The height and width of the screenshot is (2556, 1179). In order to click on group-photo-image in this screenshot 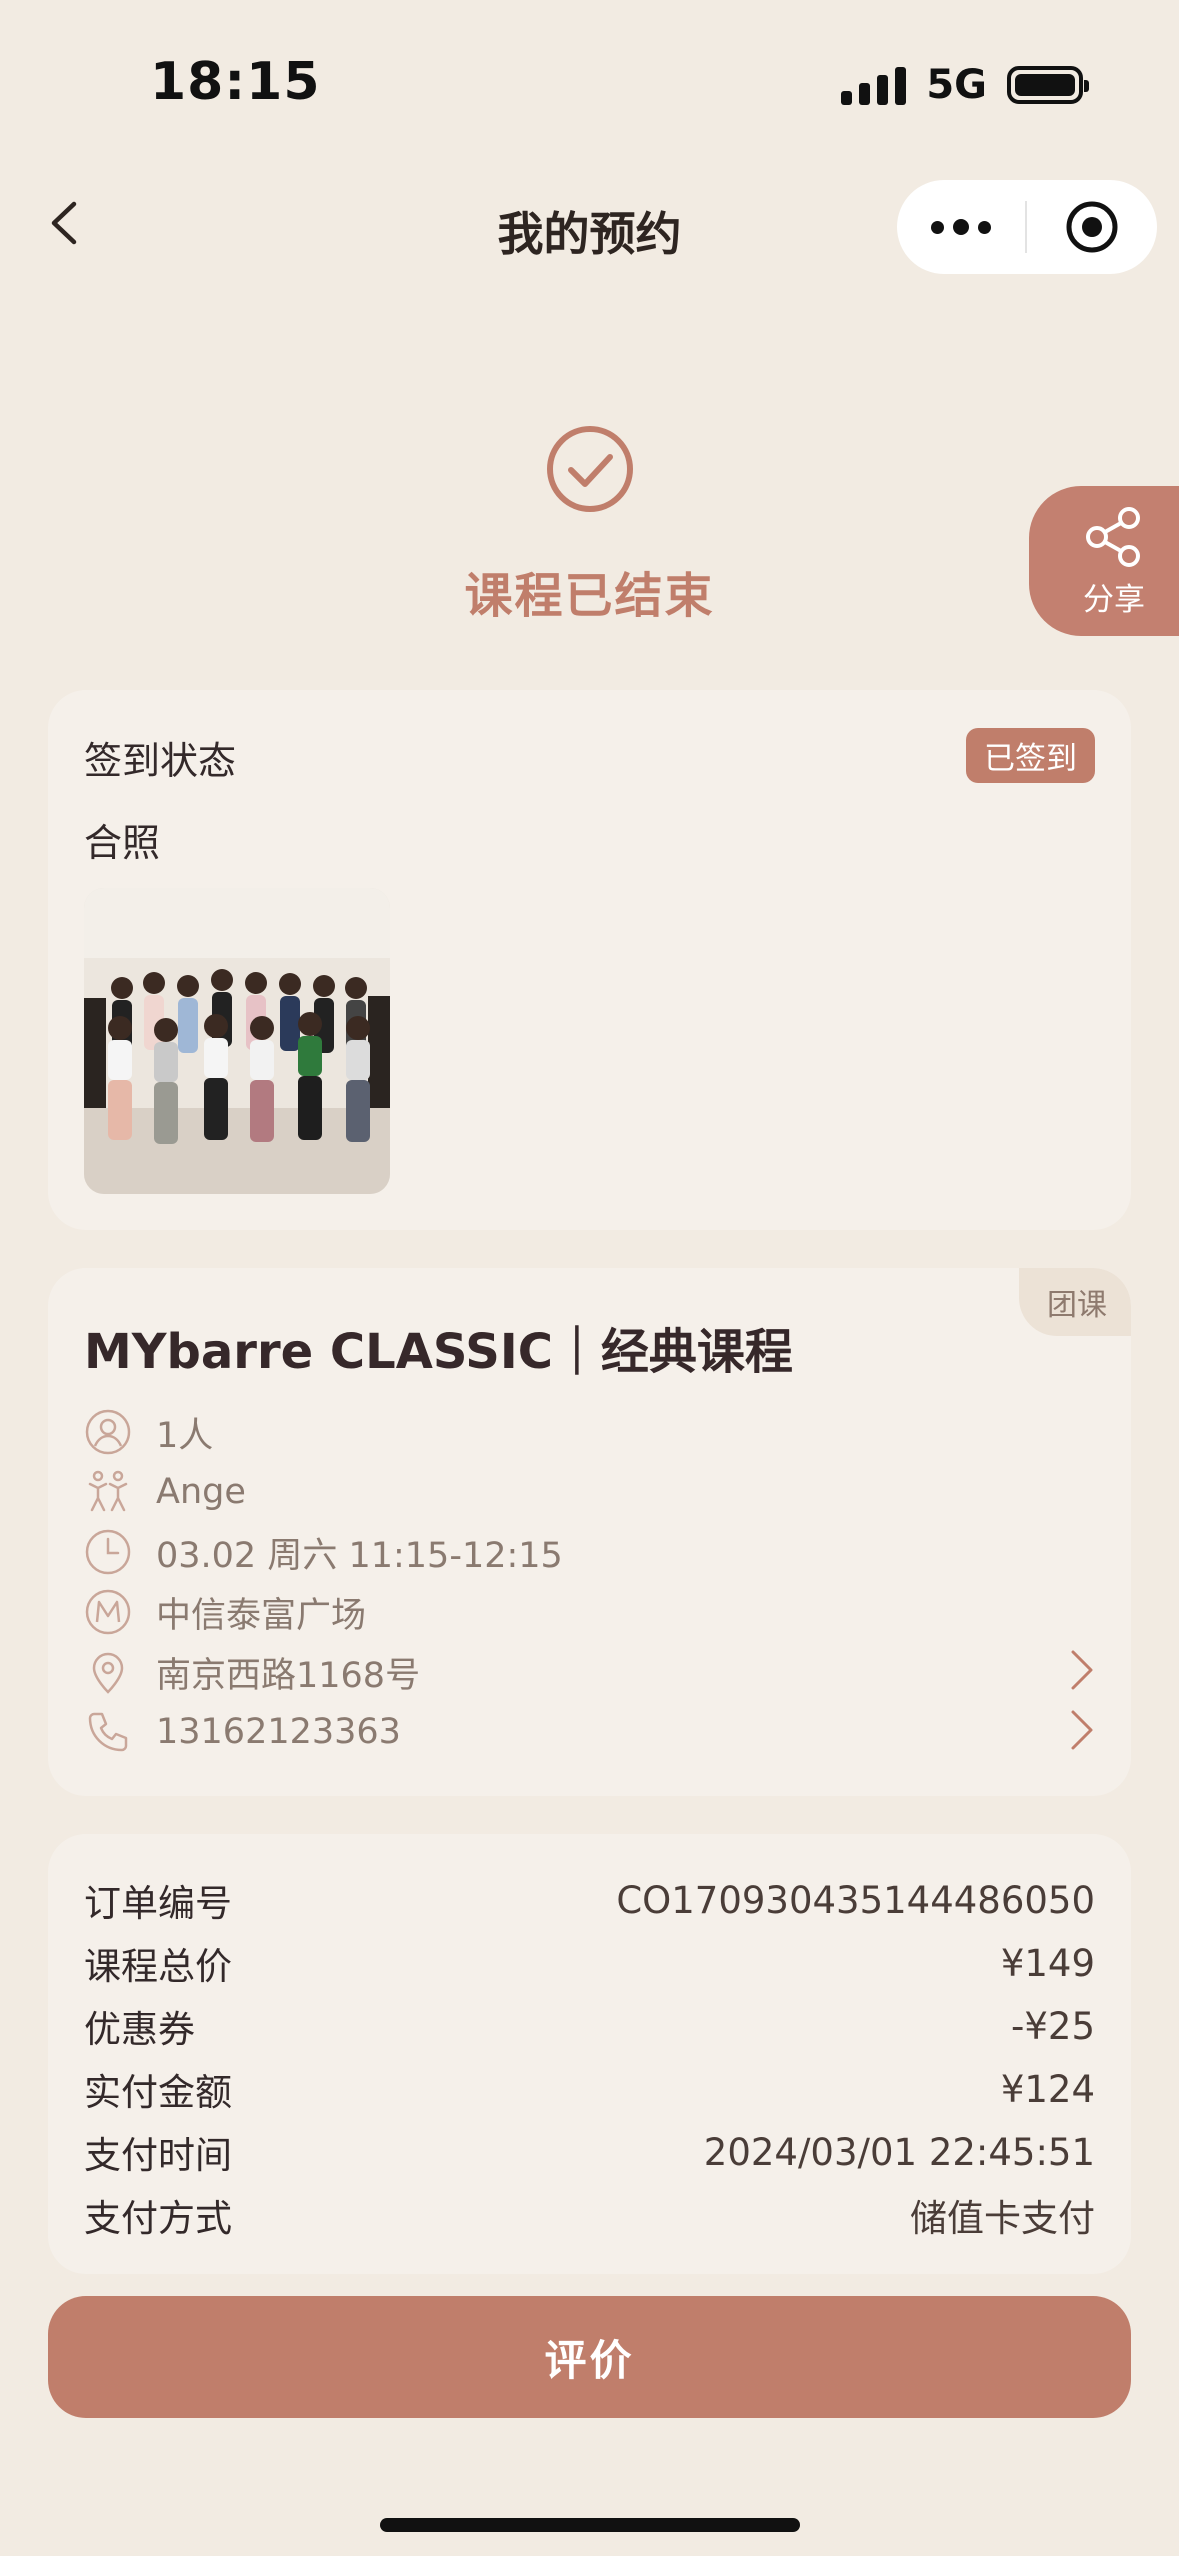, I will do `click(237, 1041)`.